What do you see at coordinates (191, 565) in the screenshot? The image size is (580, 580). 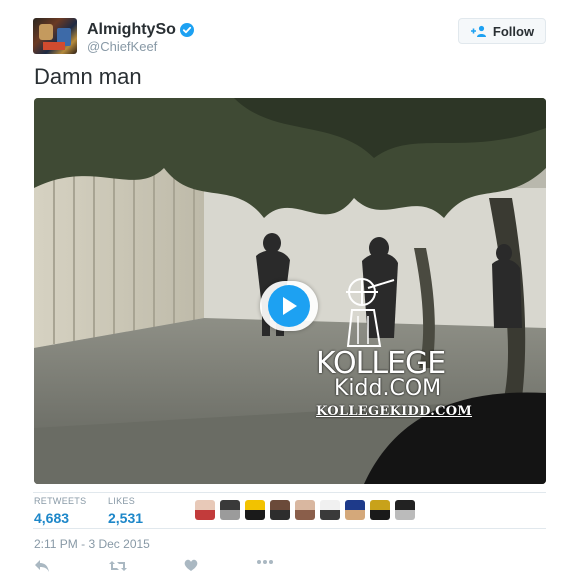 I see `like-icon` at bounding box center [191, 565].